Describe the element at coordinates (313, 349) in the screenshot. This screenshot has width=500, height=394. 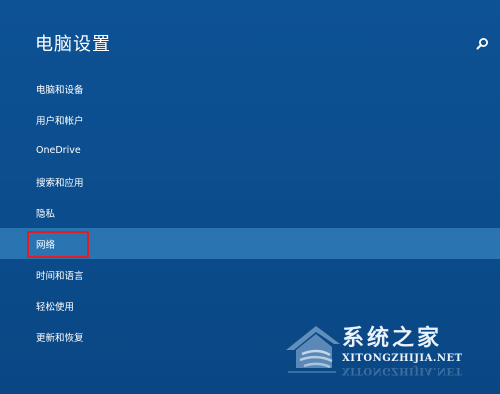
I see `house-logo-icon` at that location.